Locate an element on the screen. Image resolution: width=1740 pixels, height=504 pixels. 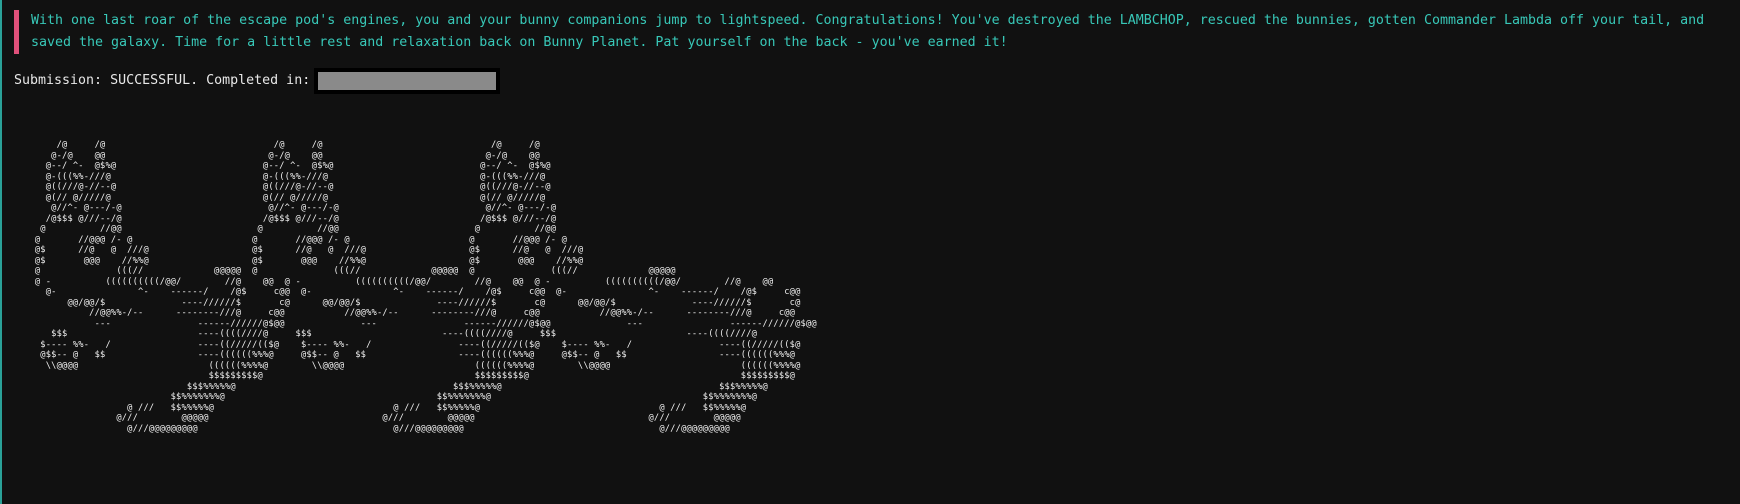
completion-time-bar is located at coordinates (407, 81).